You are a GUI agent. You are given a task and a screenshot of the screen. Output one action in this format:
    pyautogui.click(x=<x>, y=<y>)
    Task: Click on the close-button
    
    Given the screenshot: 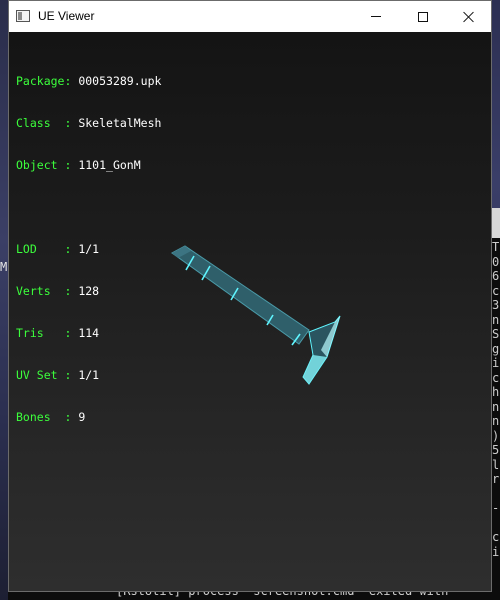 What is the action you would take?
    pyautogui.click(x=469, y=16)
    